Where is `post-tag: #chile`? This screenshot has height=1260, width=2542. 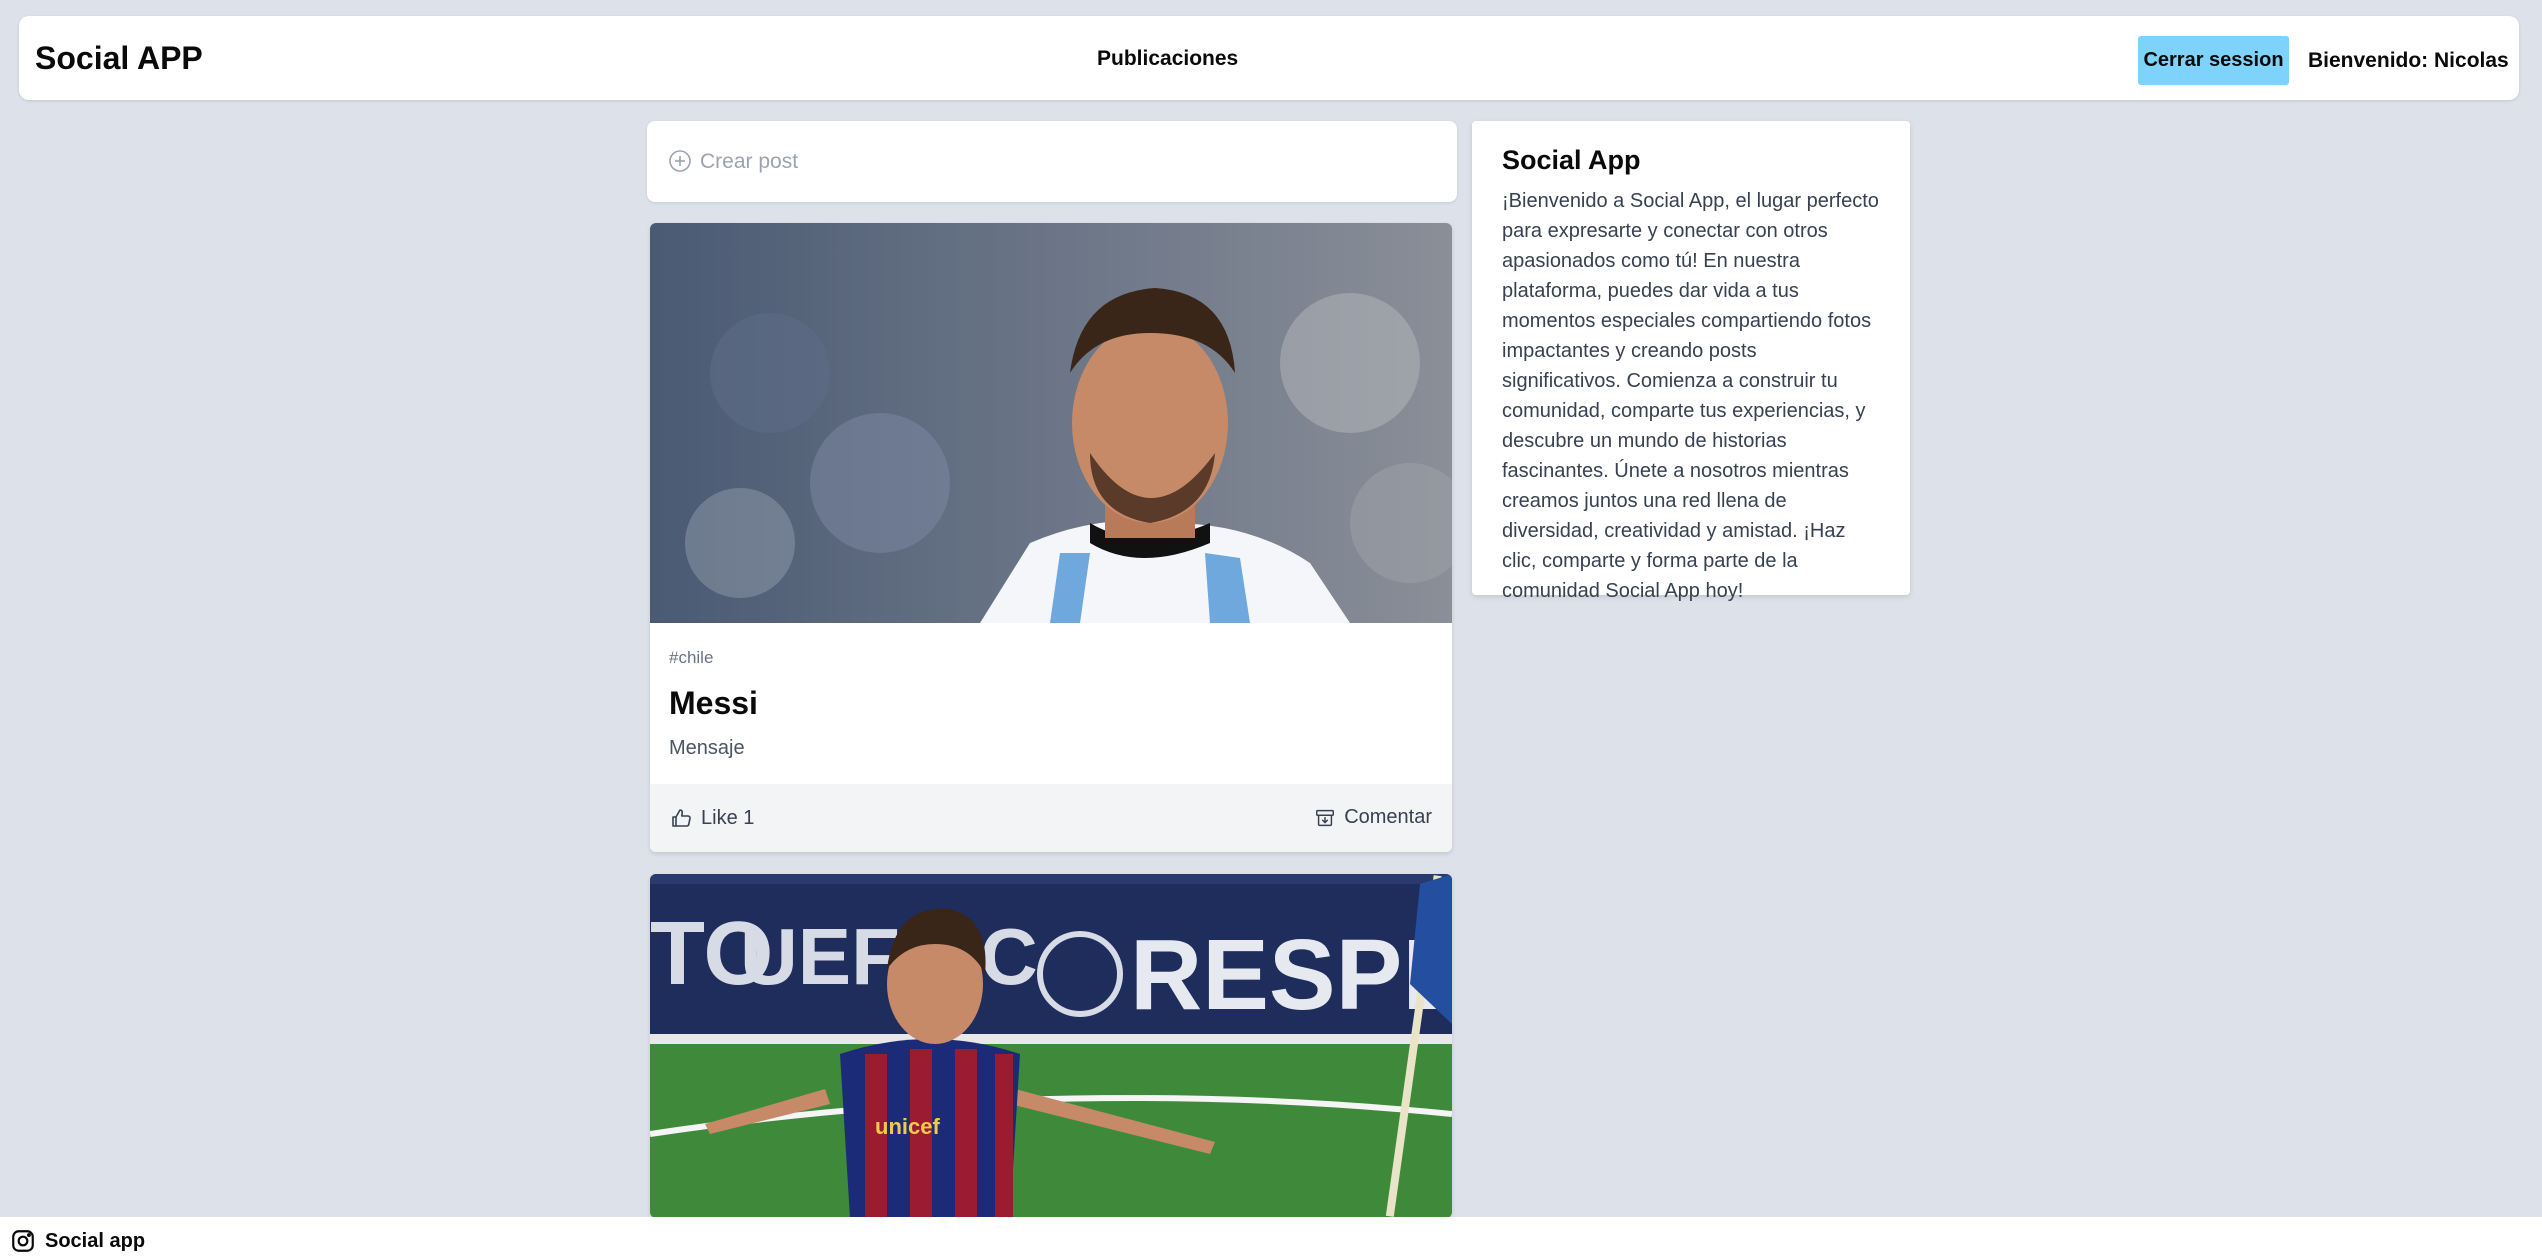 post-tag: #chile is located at coordinates (691, 658).